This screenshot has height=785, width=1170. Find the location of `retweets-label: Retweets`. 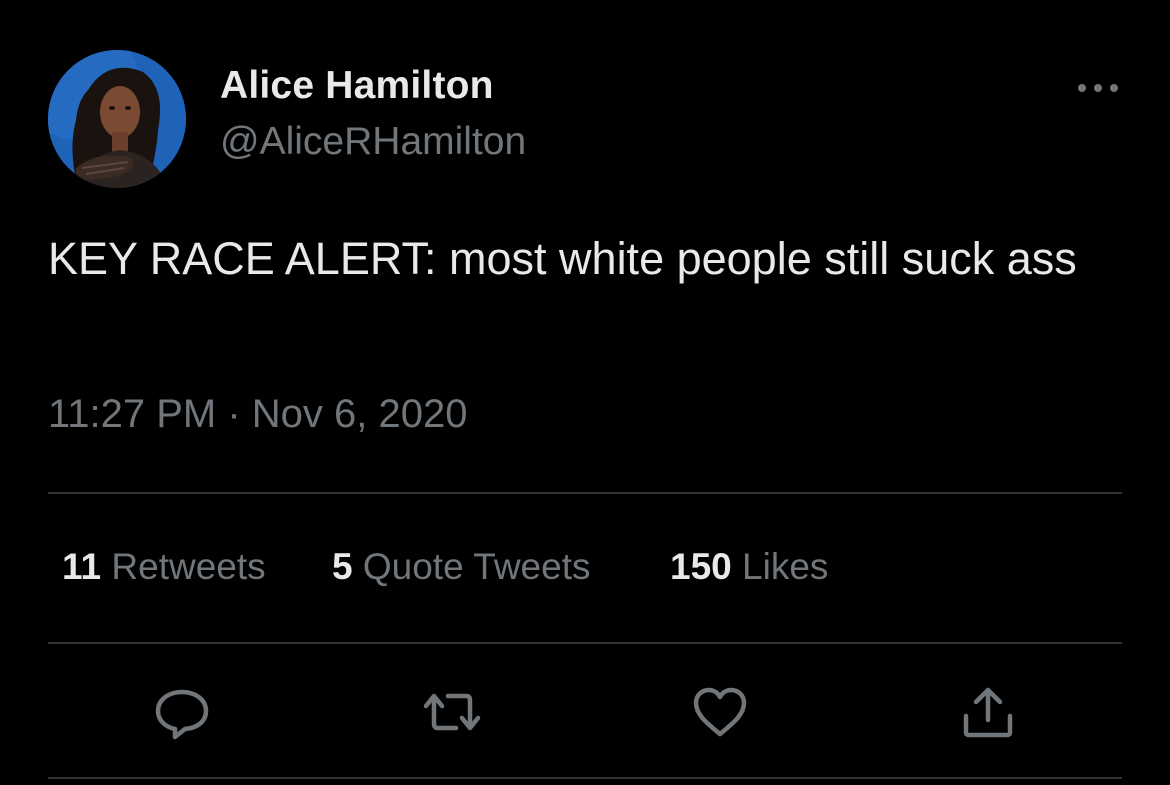

retweets-label: Retweets is located at coordinates (188, 566).